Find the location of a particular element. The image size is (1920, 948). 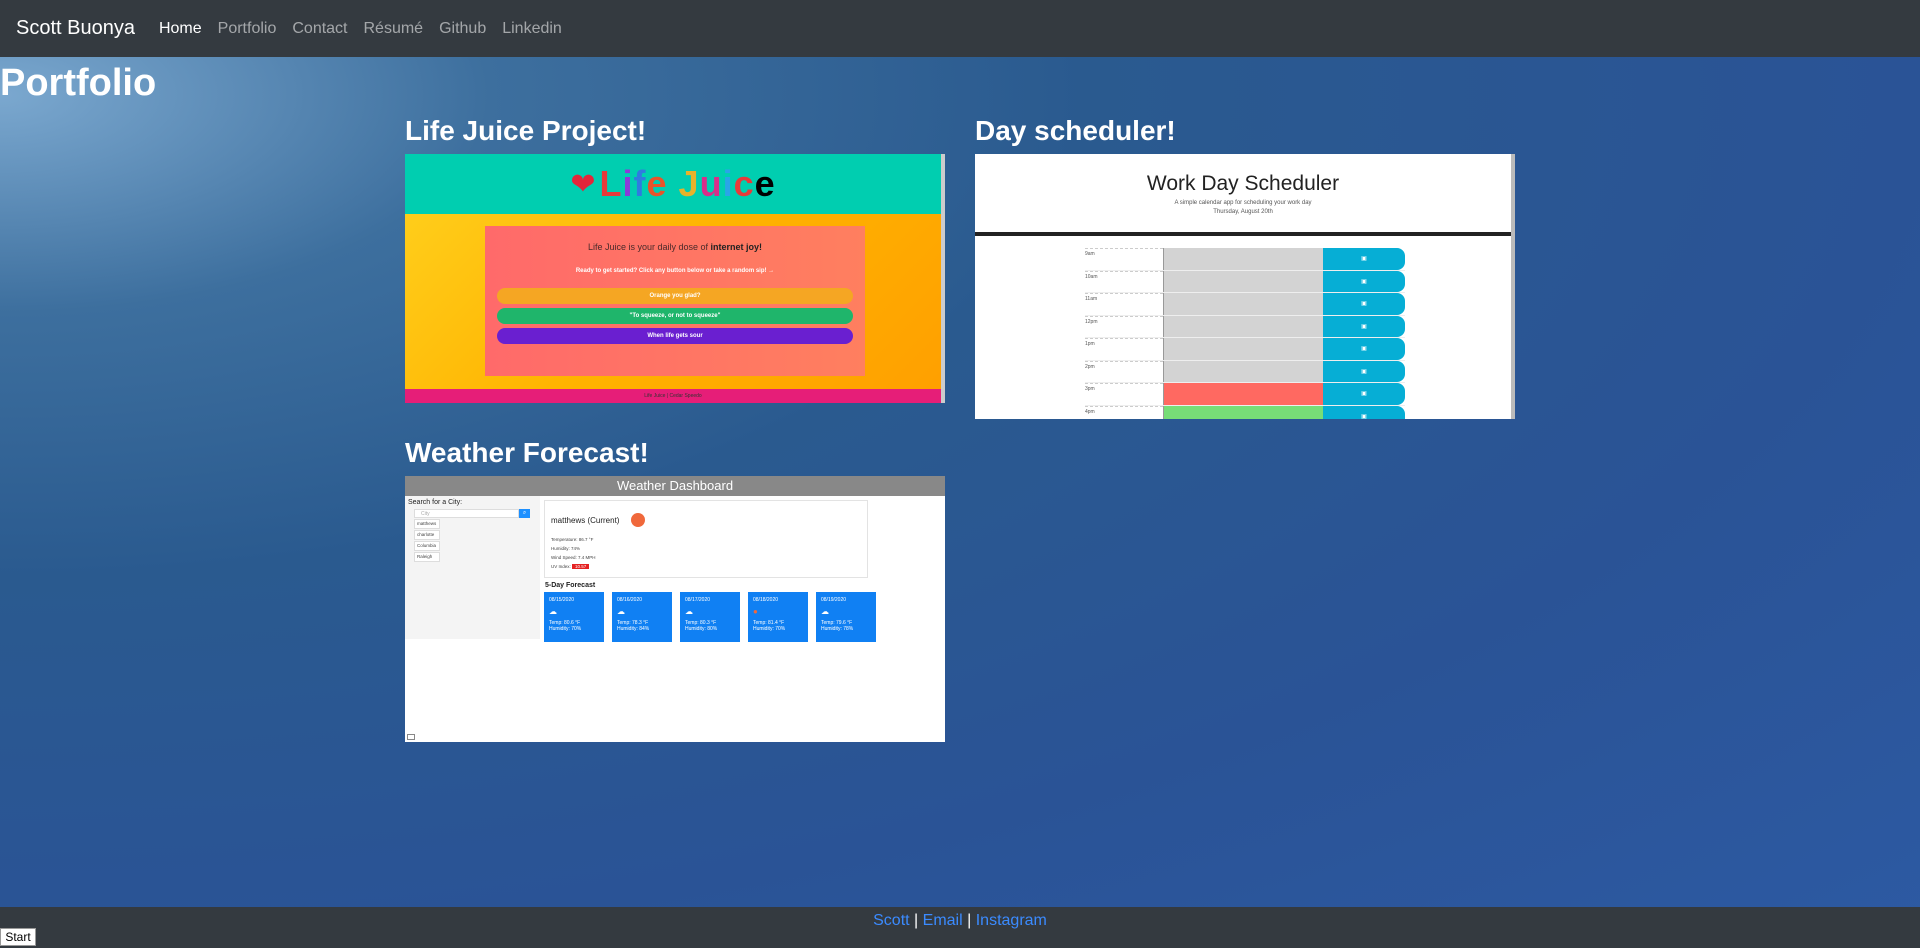

search-icon: ⌕ is located at coordinates (524, 513).